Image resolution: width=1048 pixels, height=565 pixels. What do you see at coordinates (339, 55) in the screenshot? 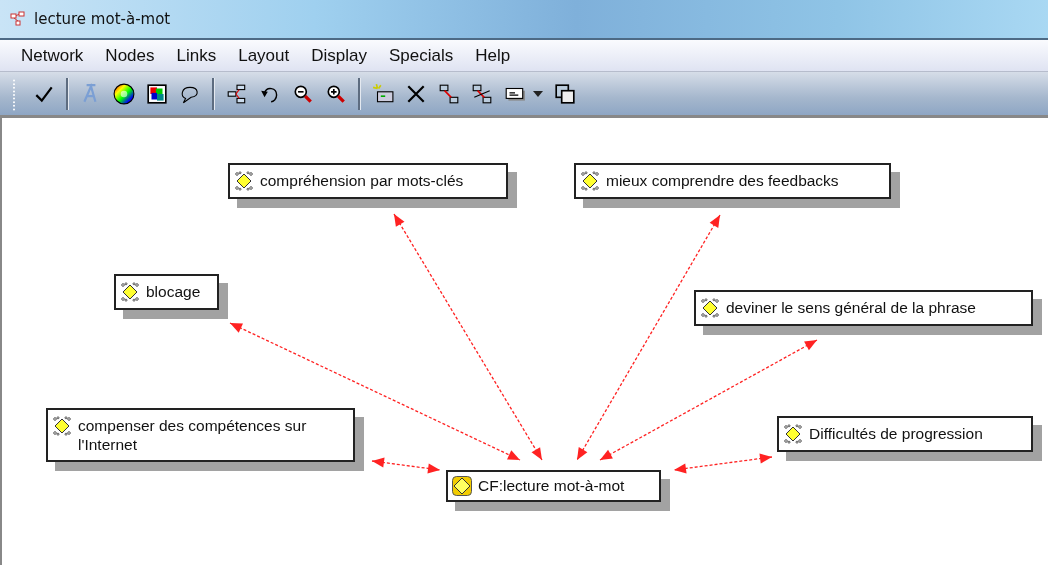
I see `menu-item: Display` at bounding box center [339, 55].